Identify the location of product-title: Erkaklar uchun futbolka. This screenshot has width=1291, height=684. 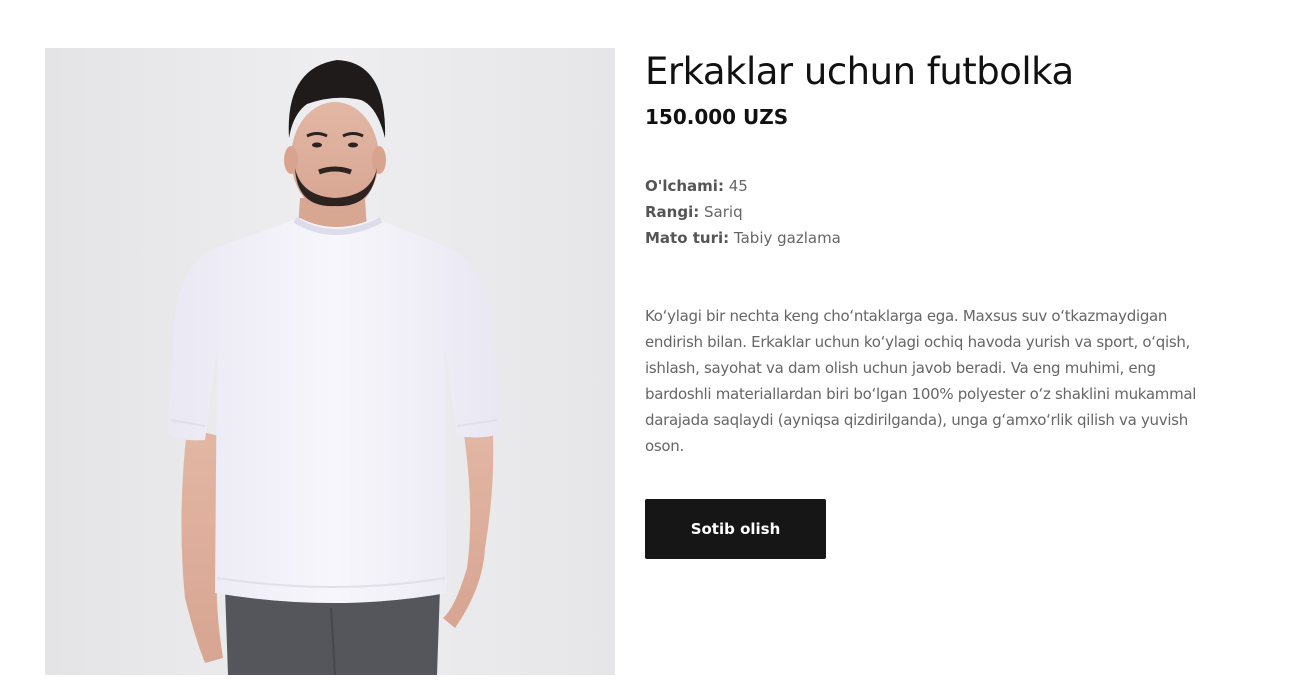
(859, 71).